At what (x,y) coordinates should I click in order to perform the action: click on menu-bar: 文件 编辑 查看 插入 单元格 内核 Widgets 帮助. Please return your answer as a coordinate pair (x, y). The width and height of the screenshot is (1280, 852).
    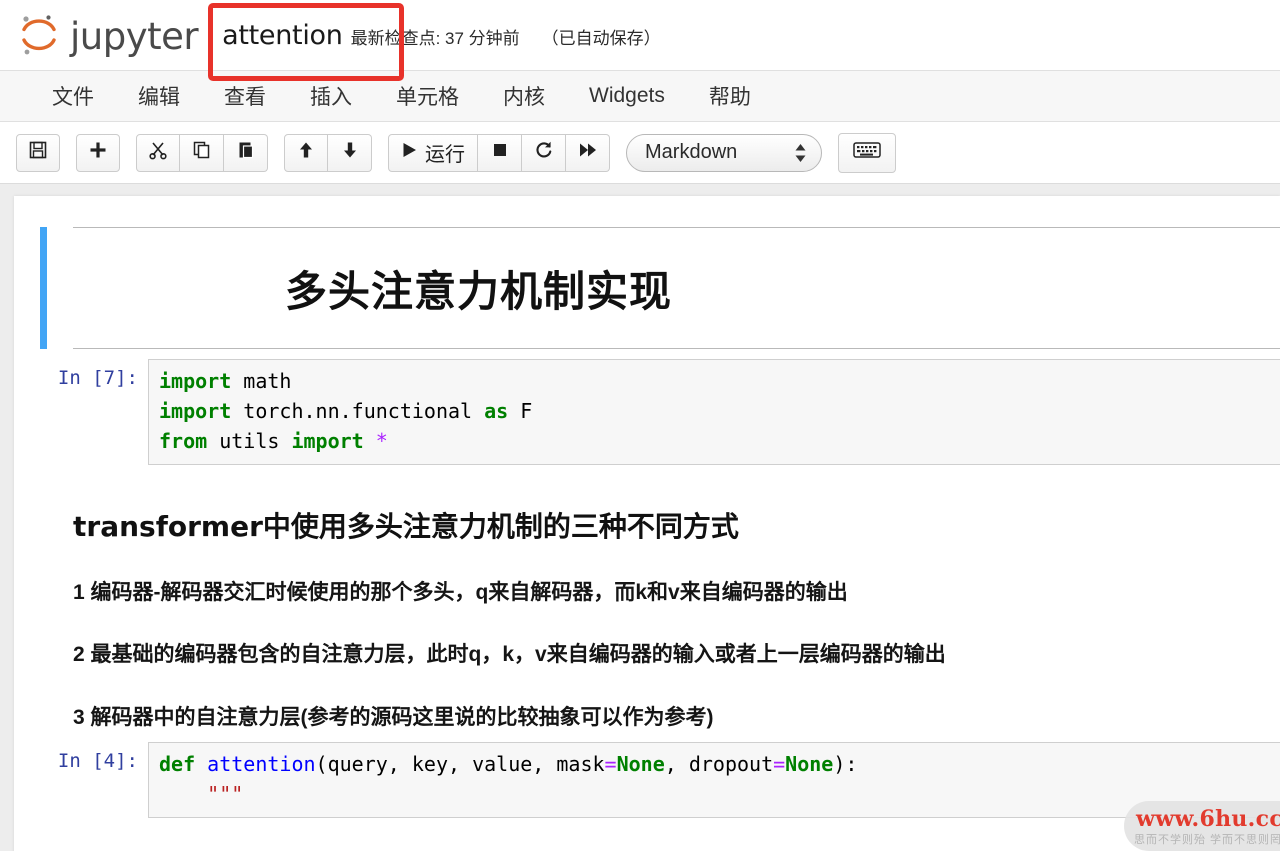
    Looking at the image, I should click on (640, 96).